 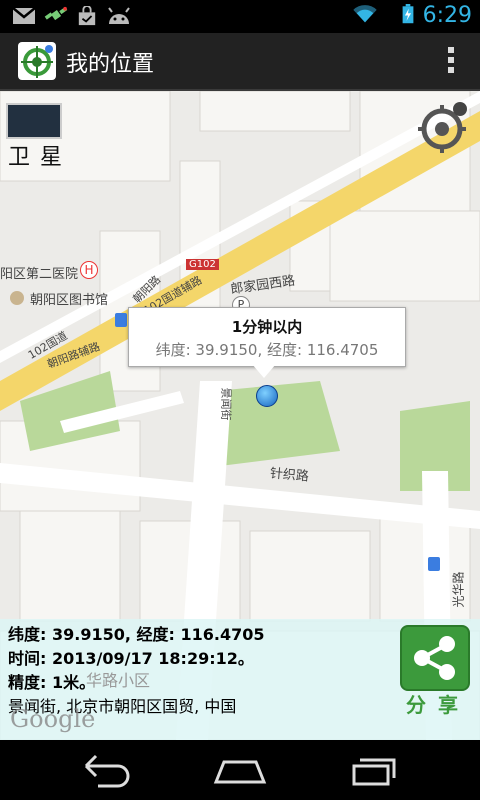 What do you see at coordinates (34, 121) in the screenshot?
I see `satellite-thumbnail-icon` at bounding box center [34, 121].